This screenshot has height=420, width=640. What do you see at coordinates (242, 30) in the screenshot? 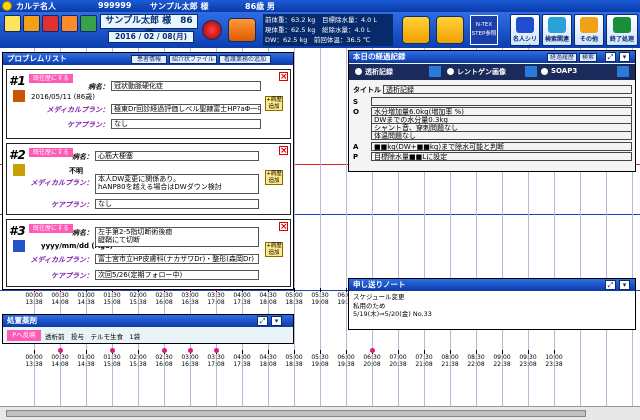
I see `transfer-arrow-icon` at bounding box center [242, 30].